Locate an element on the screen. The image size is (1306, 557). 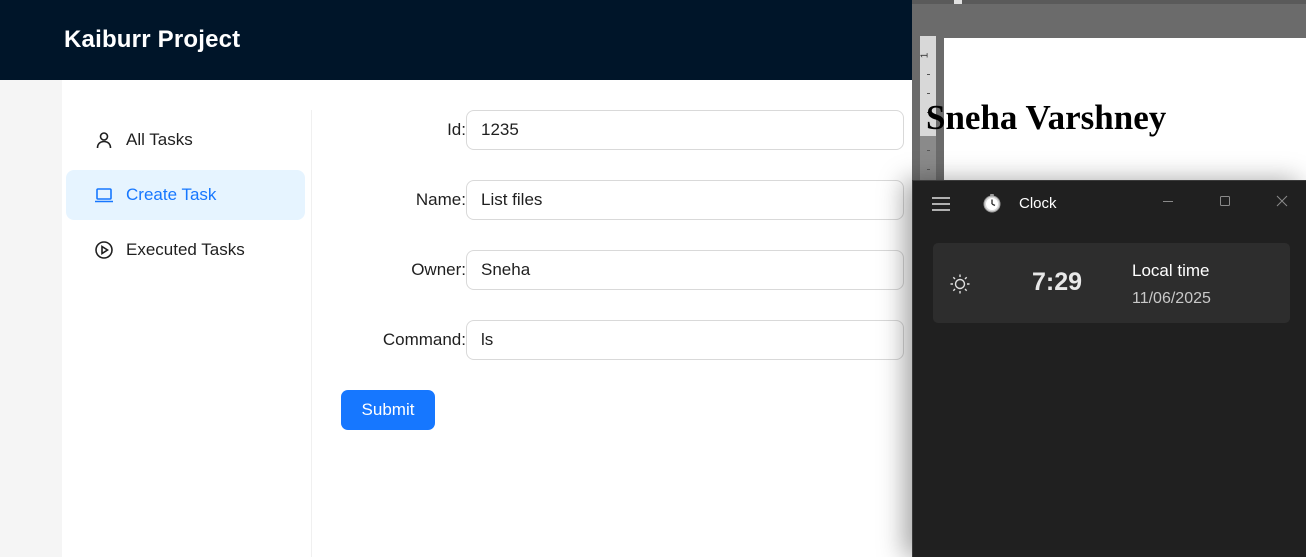
form-row-id: Id: is located at coordinates (627, 130).